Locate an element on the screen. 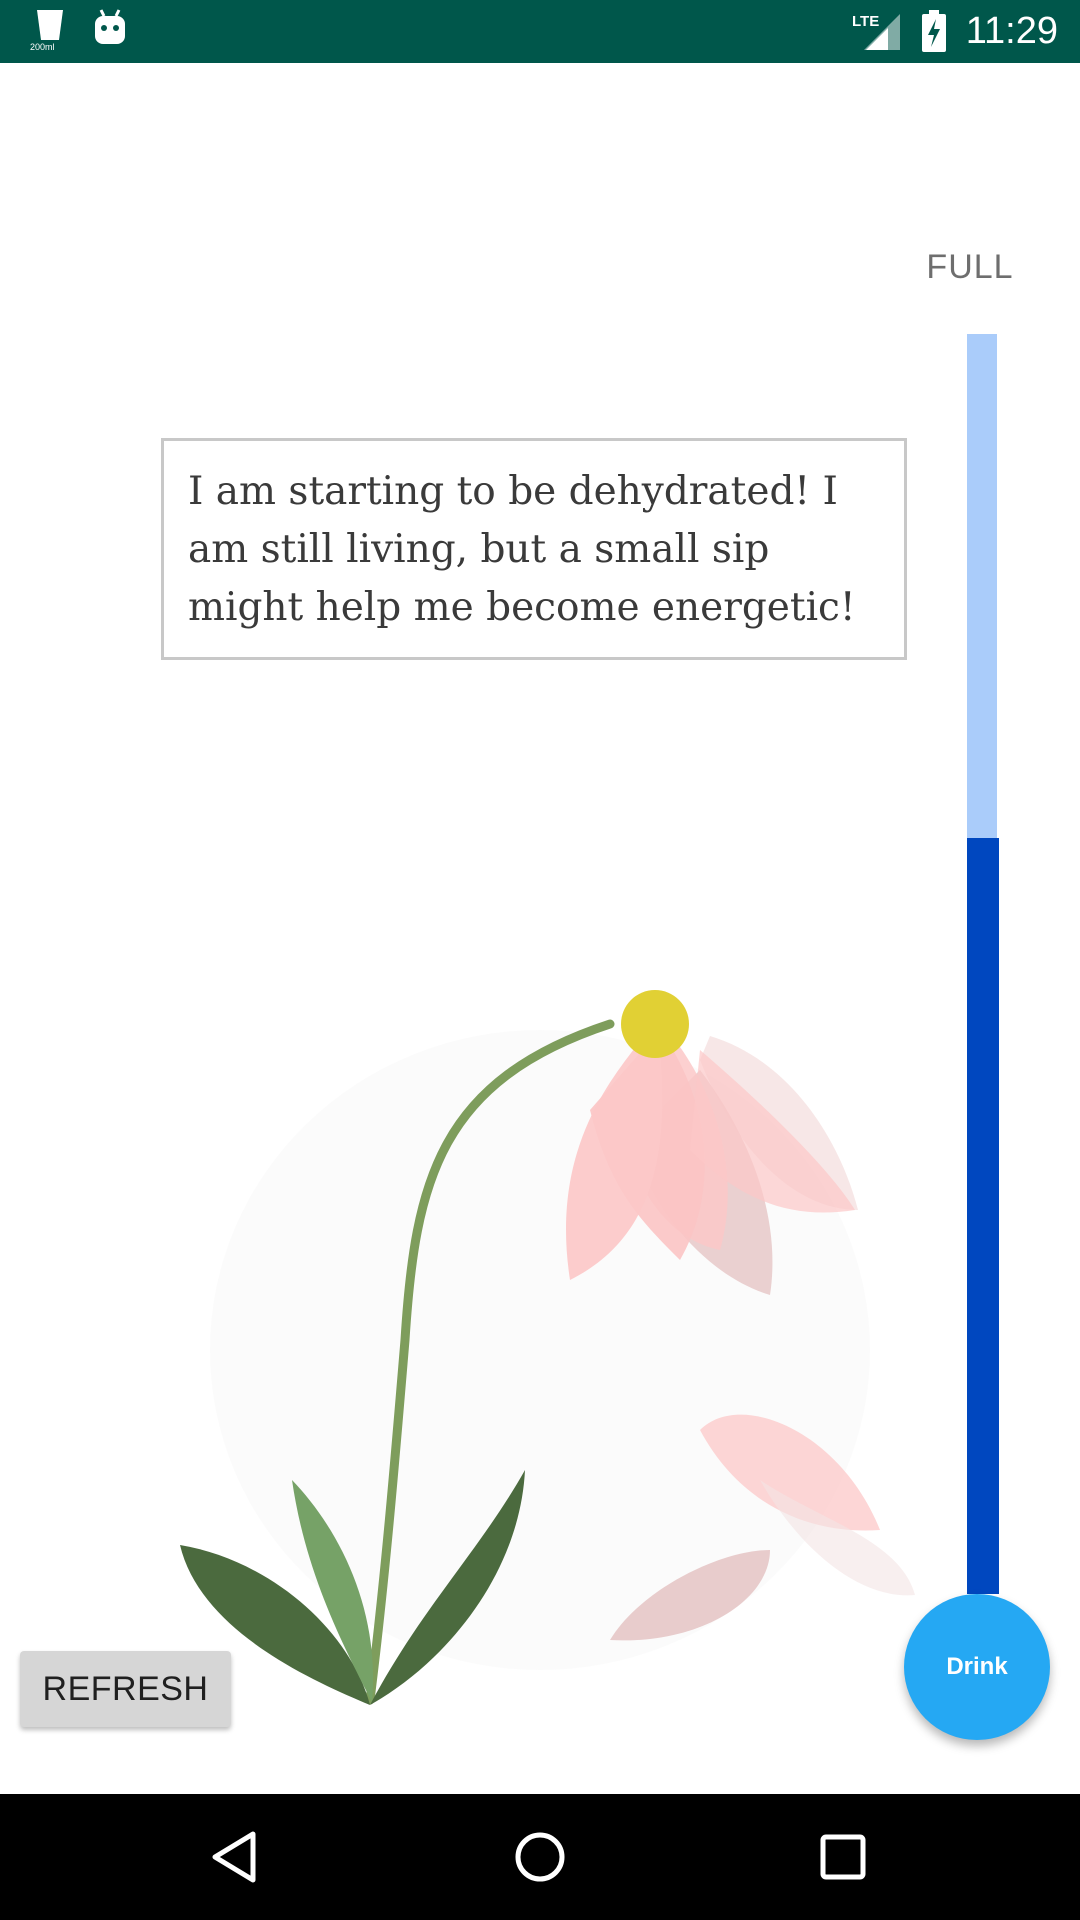 The image size is (1080, 1920). android-icon is located at coordinates (110, 30).